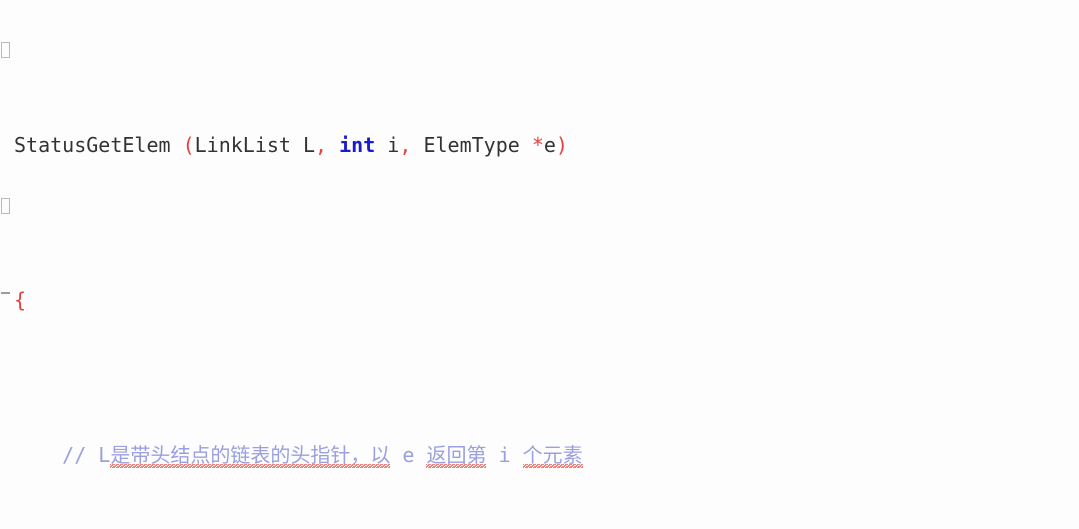  I want to click on param-name-2: i, so click(387, 145).